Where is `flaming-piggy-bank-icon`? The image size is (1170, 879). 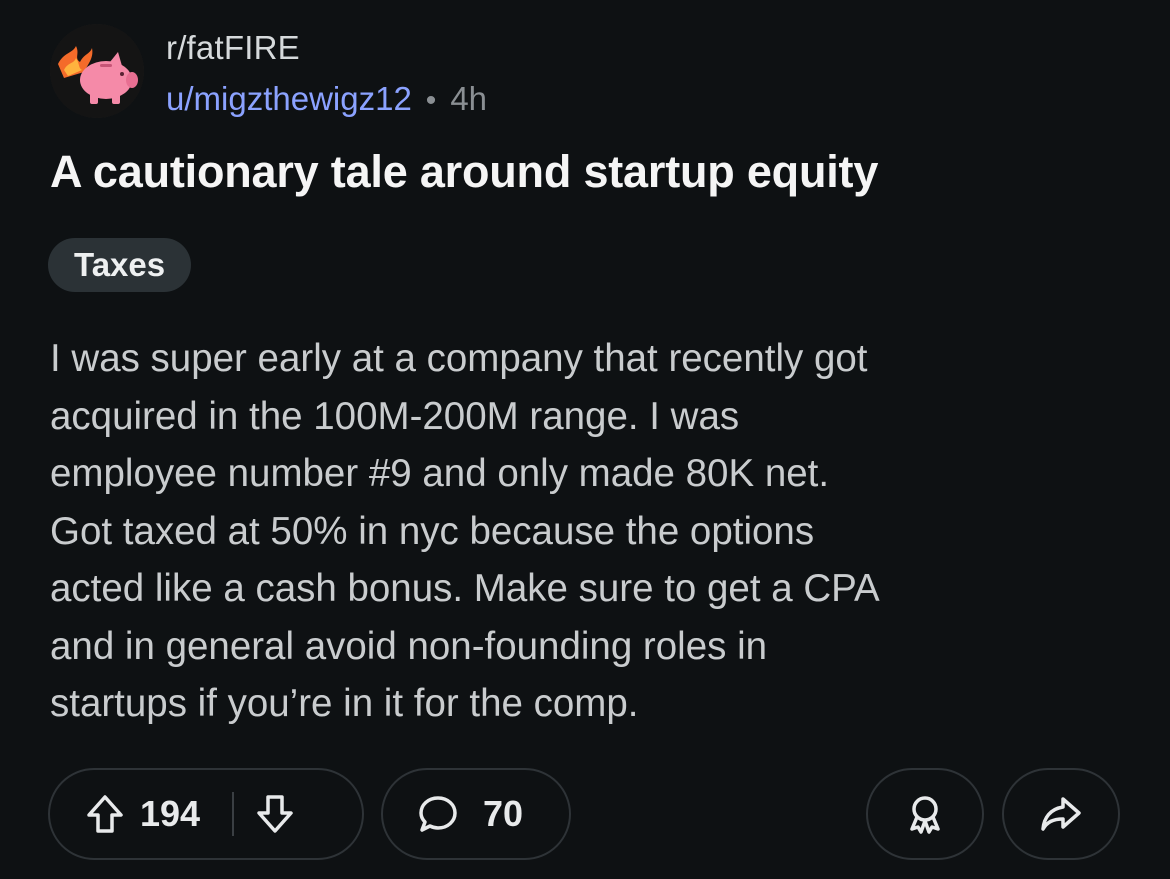
flaming-piggy-bank-icon is located at coordinates (97, 71).